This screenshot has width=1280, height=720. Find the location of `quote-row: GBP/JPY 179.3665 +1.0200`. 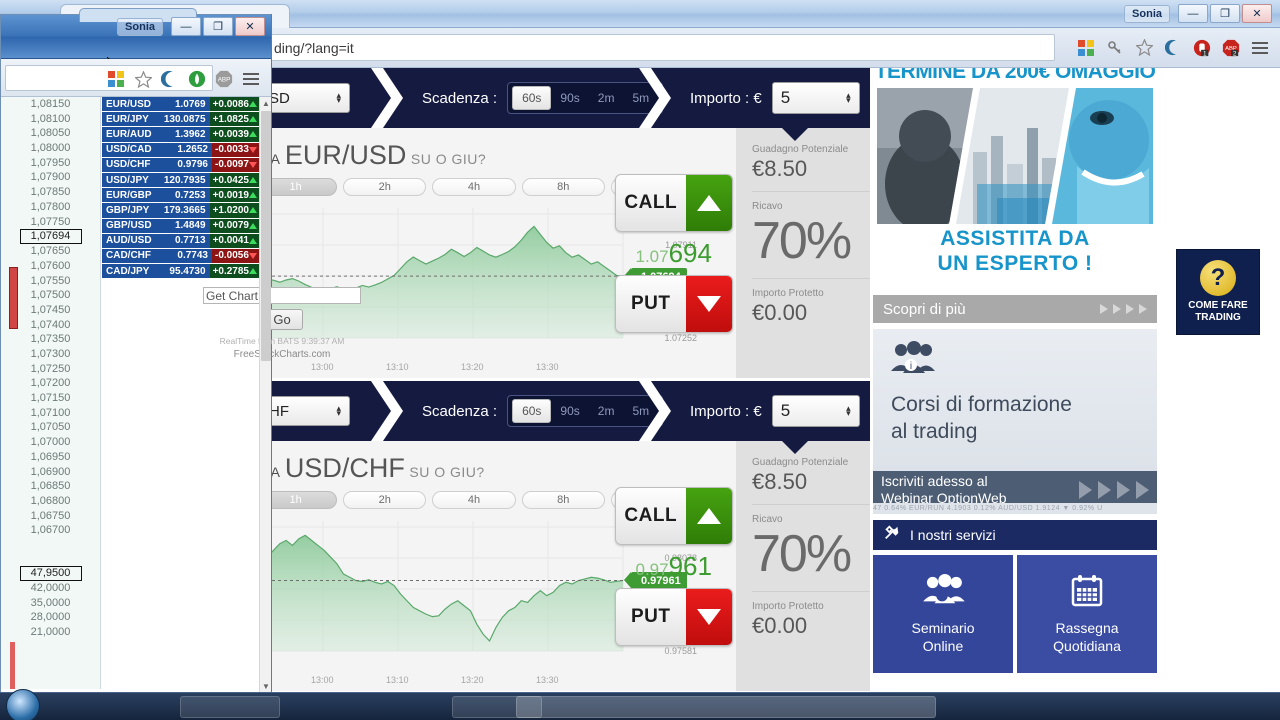

quote-row: GBP/JPY 179.3665 +1.0200 is located at coordinates (181, 211).